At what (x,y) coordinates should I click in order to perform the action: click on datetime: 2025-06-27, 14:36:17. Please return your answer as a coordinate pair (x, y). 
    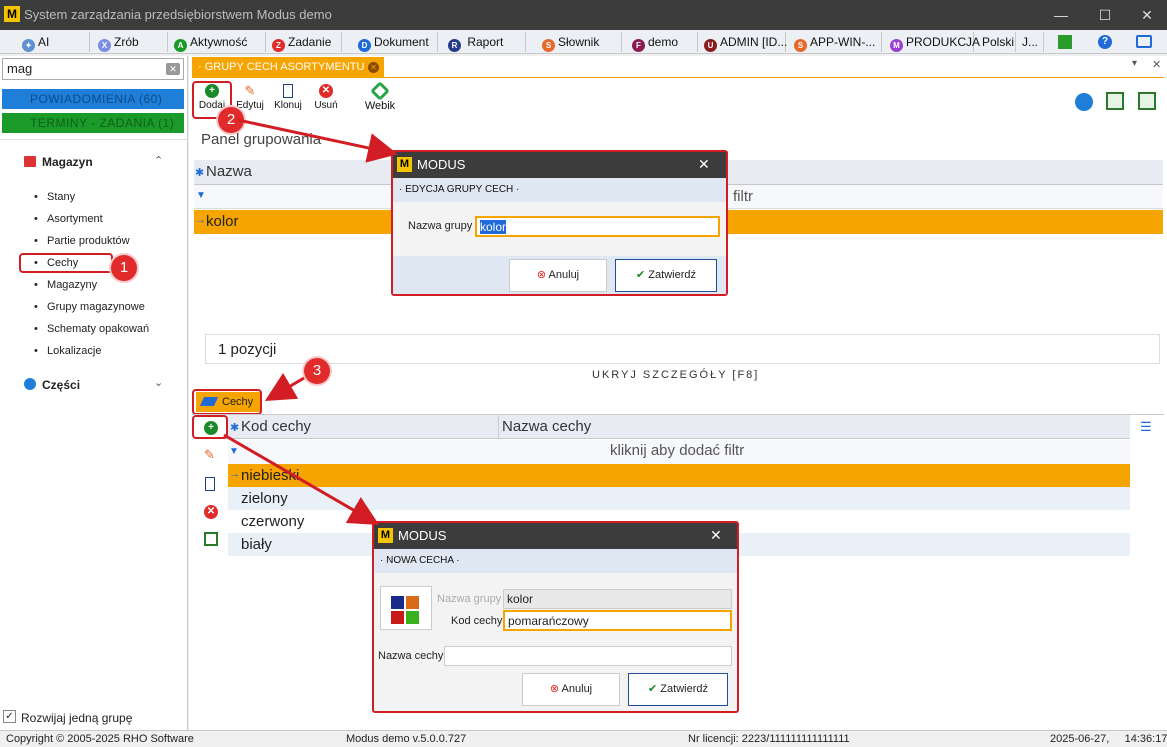
    Looking at the image, I should click on (1108, 739).